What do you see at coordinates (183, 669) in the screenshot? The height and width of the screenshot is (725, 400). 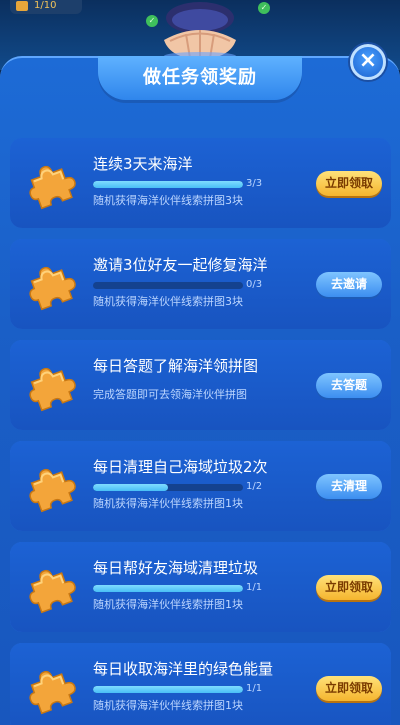 I see `task-title: 每日收取海洋里的绿色能量` at bounding box center [183, 669].